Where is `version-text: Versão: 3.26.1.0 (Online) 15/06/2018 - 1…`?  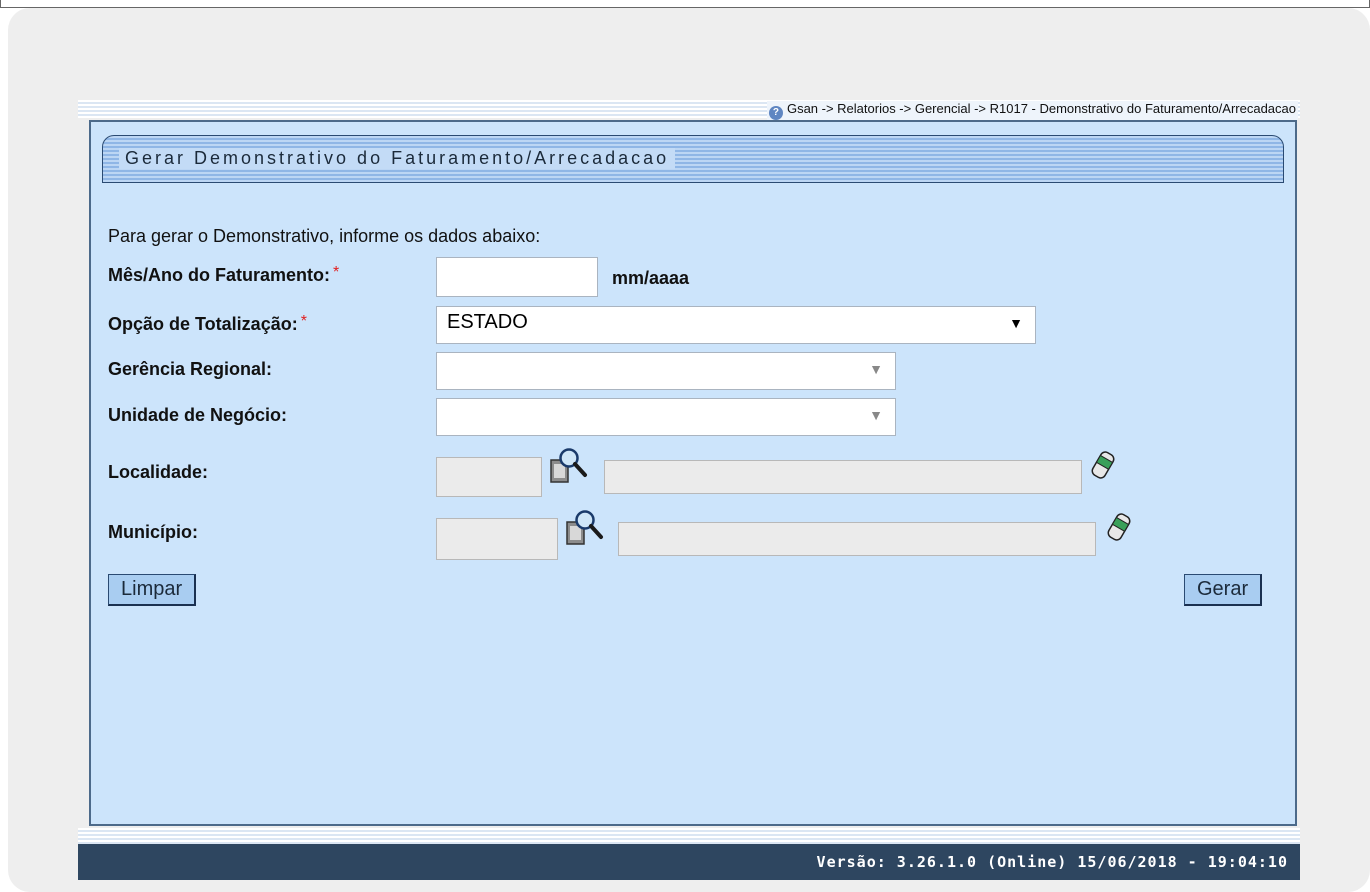 version-text: Versão: 3.26.1.0 (Online) 15/06/2018 - 1… is located at coordinates (1052, 862).